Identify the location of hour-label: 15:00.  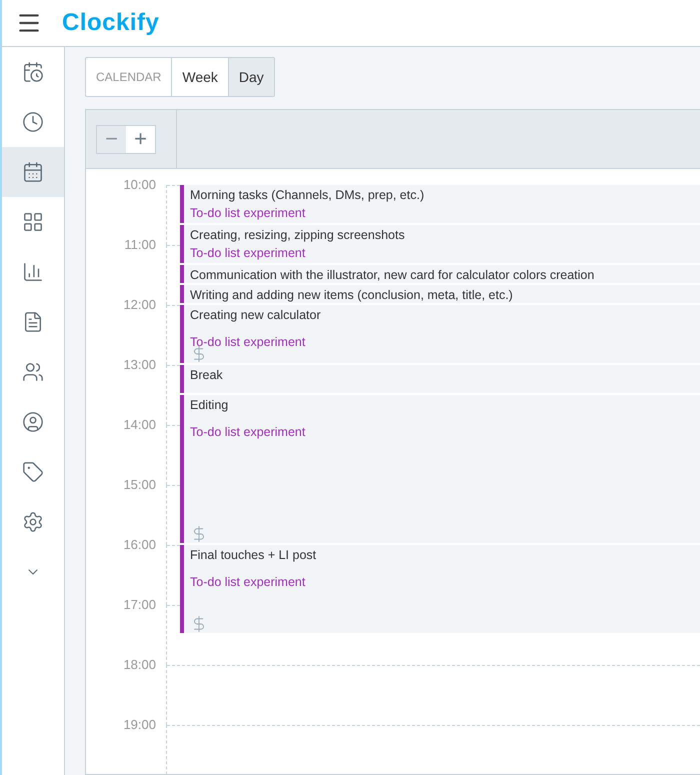
(139, 484).